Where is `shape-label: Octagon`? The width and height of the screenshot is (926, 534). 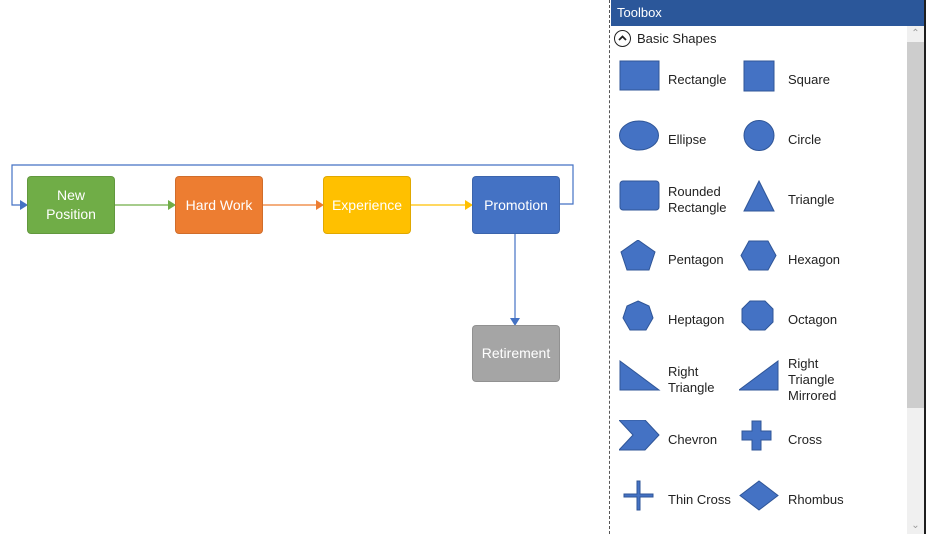
shape-label: Octagon is located at coordinates (813, 319).